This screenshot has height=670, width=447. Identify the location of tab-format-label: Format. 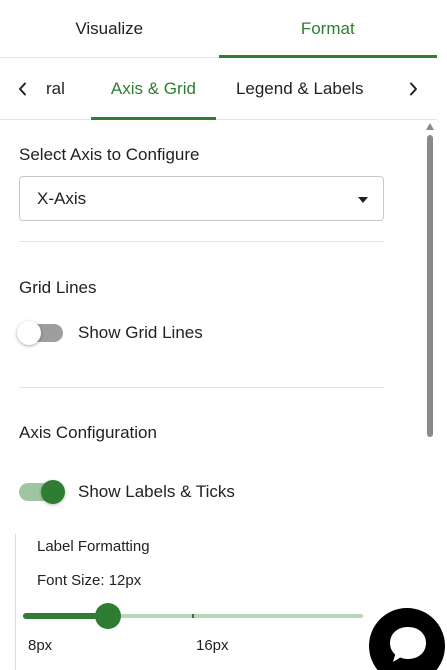
(327, 28).